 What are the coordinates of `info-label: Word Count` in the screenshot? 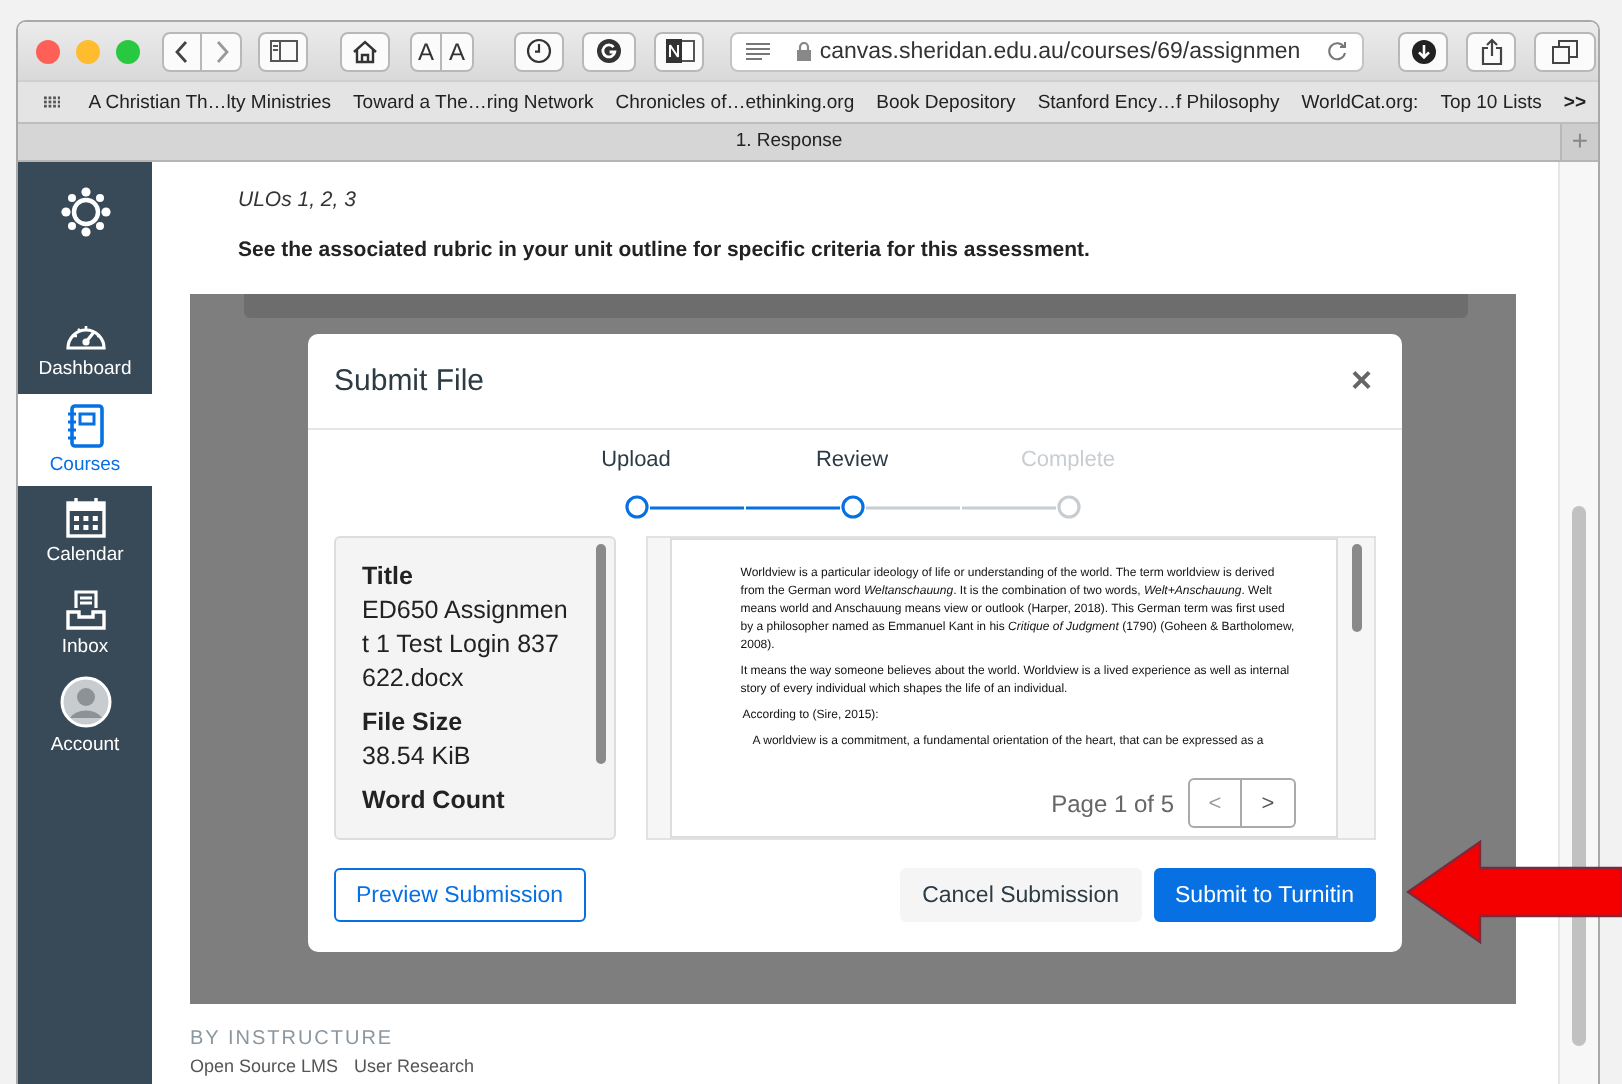 It's located at (434, 801).